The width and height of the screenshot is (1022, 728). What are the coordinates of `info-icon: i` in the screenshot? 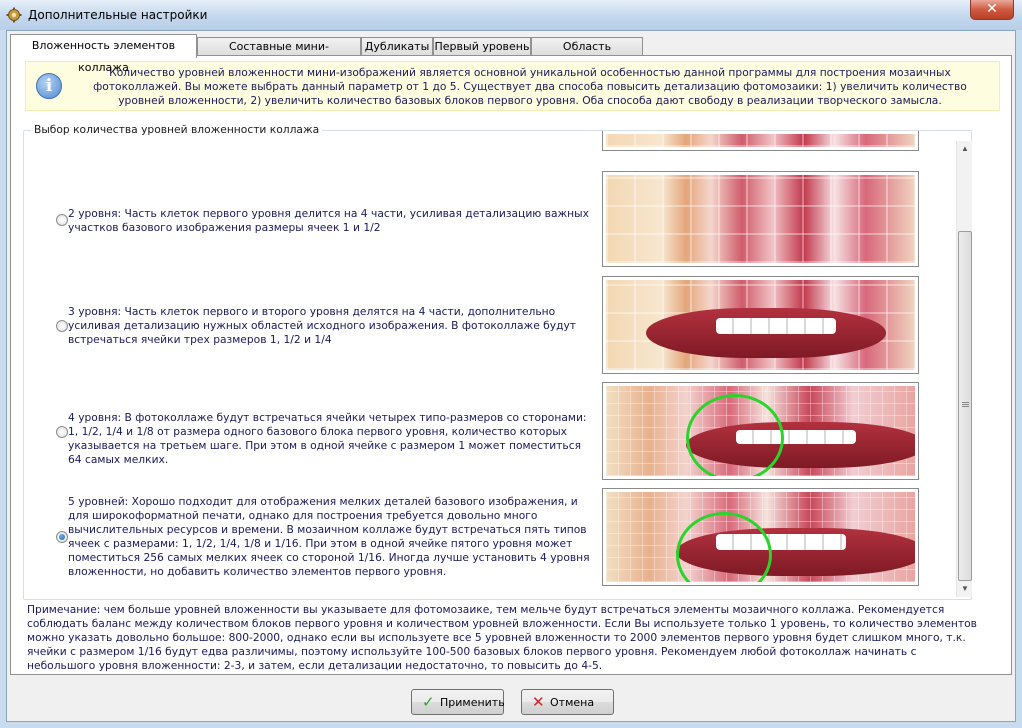 It's located at (49, 86).